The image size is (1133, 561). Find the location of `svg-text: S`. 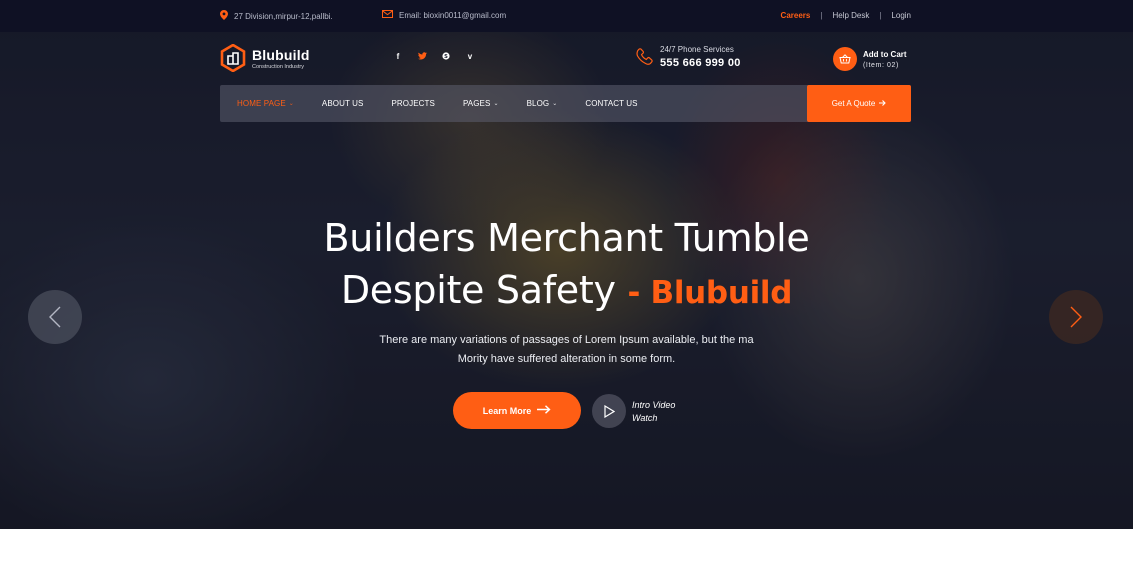

svg-text: S is located at coordinates (446, 57).